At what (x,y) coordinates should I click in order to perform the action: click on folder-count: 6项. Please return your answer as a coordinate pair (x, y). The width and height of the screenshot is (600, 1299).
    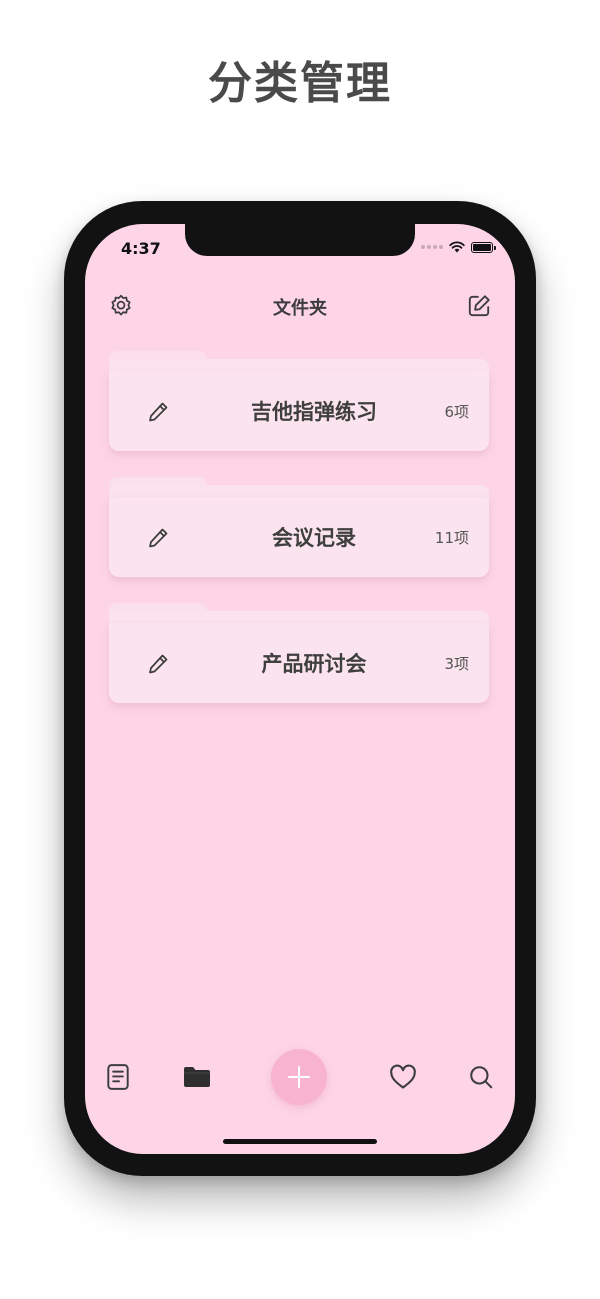
    Looking at the image, I should click on (456, 412).